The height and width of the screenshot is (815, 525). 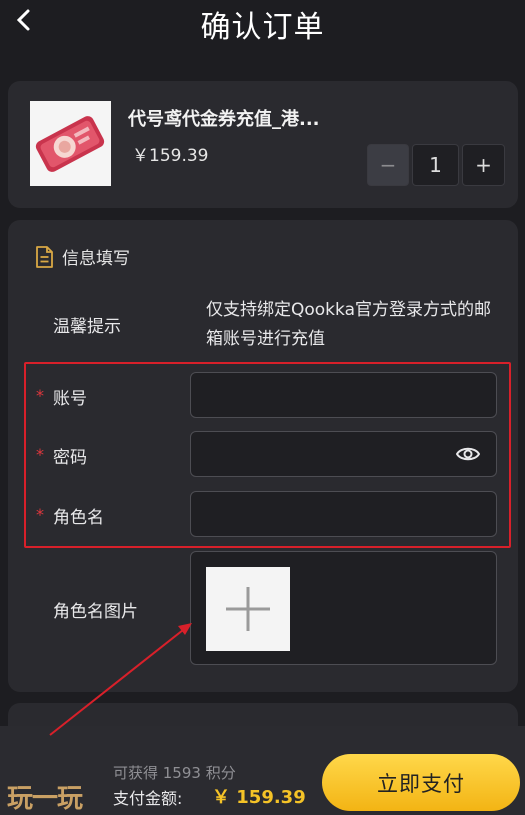 I want to click on section-title: 信息填写, so click(x=96, y=259).